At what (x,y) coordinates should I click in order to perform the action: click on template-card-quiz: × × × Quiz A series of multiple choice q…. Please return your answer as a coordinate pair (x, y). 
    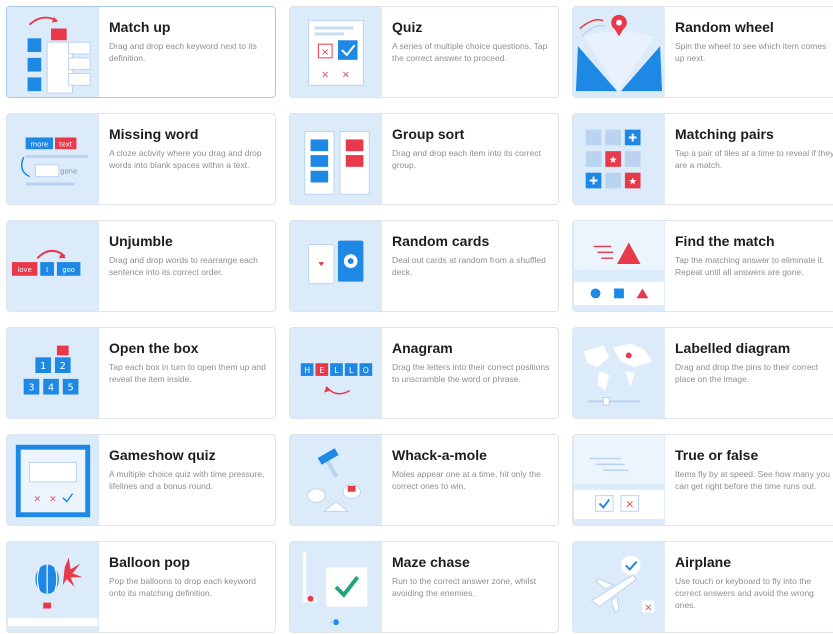
    Looking at the image, I should click on (424, 52).